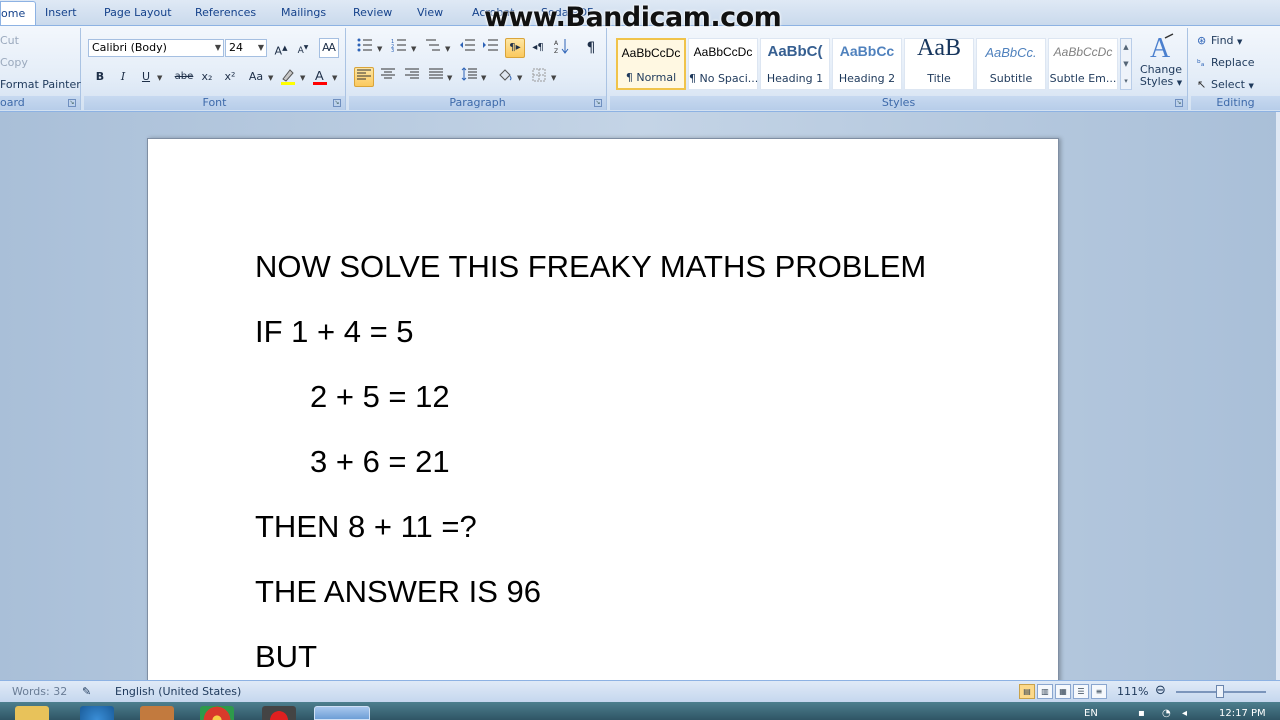  Describe the element at coordinates (505, 77) in the screenshot. I see `shading-icon` at that location.